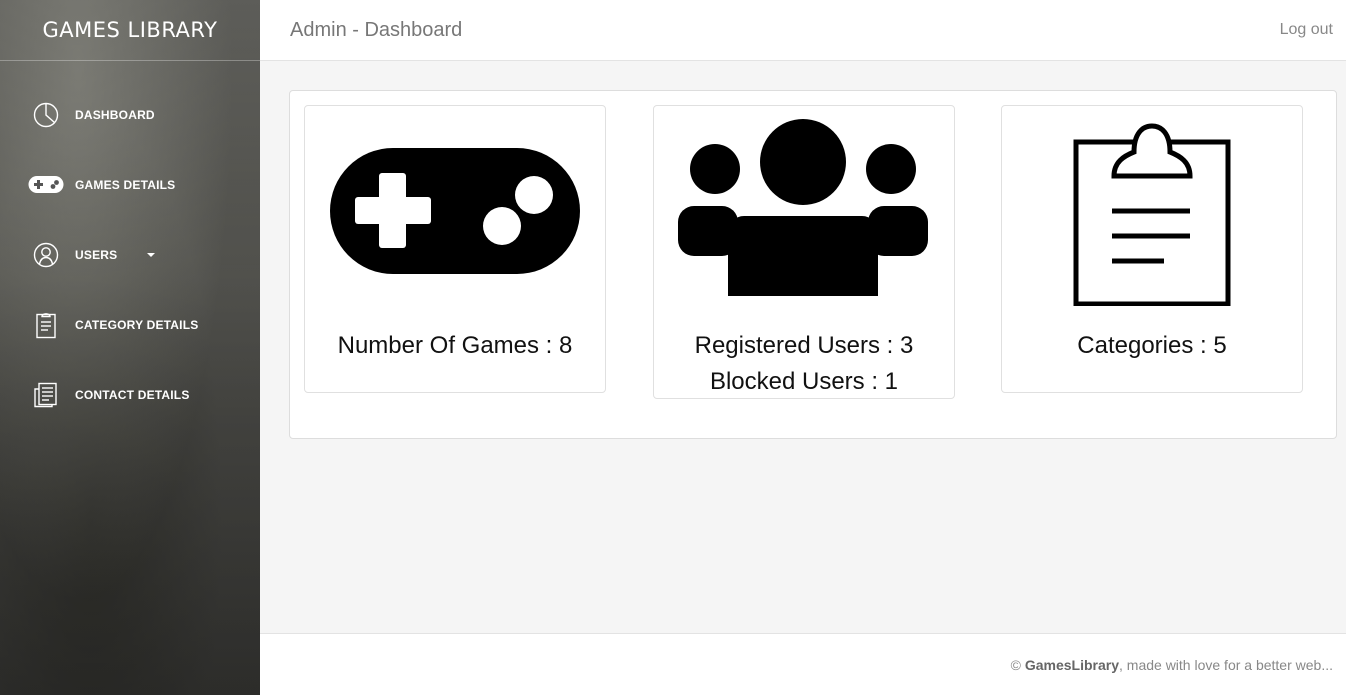 The image size is (1346, 695). What do you see at coordinates (804, 364) in the screenshot?
I see `users-stats-label: Registered Users : 3 Blocked Users : 1` at bounding box center [804, 364].